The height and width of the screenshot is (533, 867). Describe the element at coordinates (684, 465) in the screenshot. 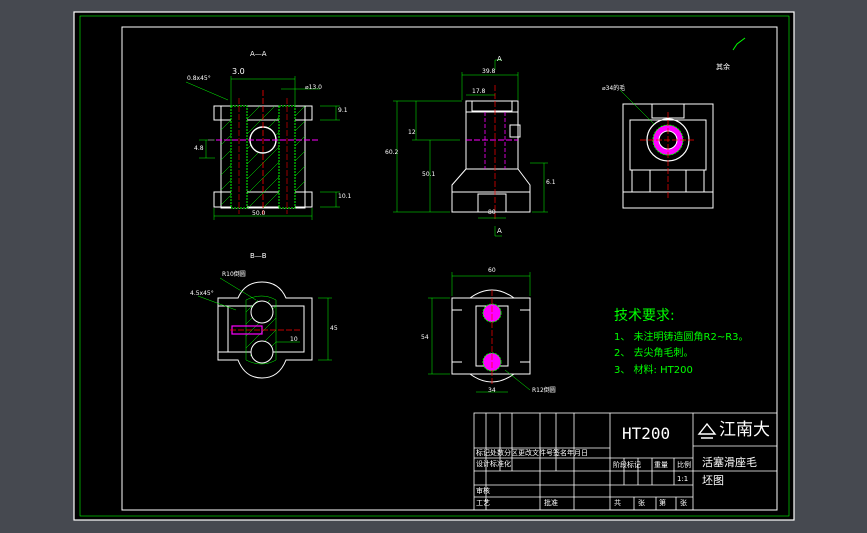

I see `title-block-scale-label: 比例` at that location.